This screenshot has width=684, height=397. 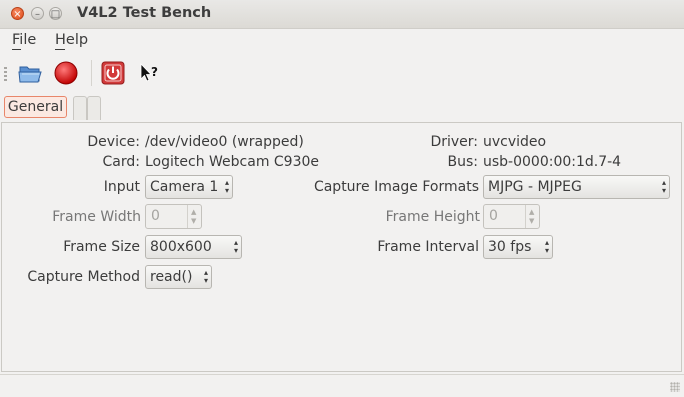 I want to click on card-label: Card:, so click(x=121, y=162).